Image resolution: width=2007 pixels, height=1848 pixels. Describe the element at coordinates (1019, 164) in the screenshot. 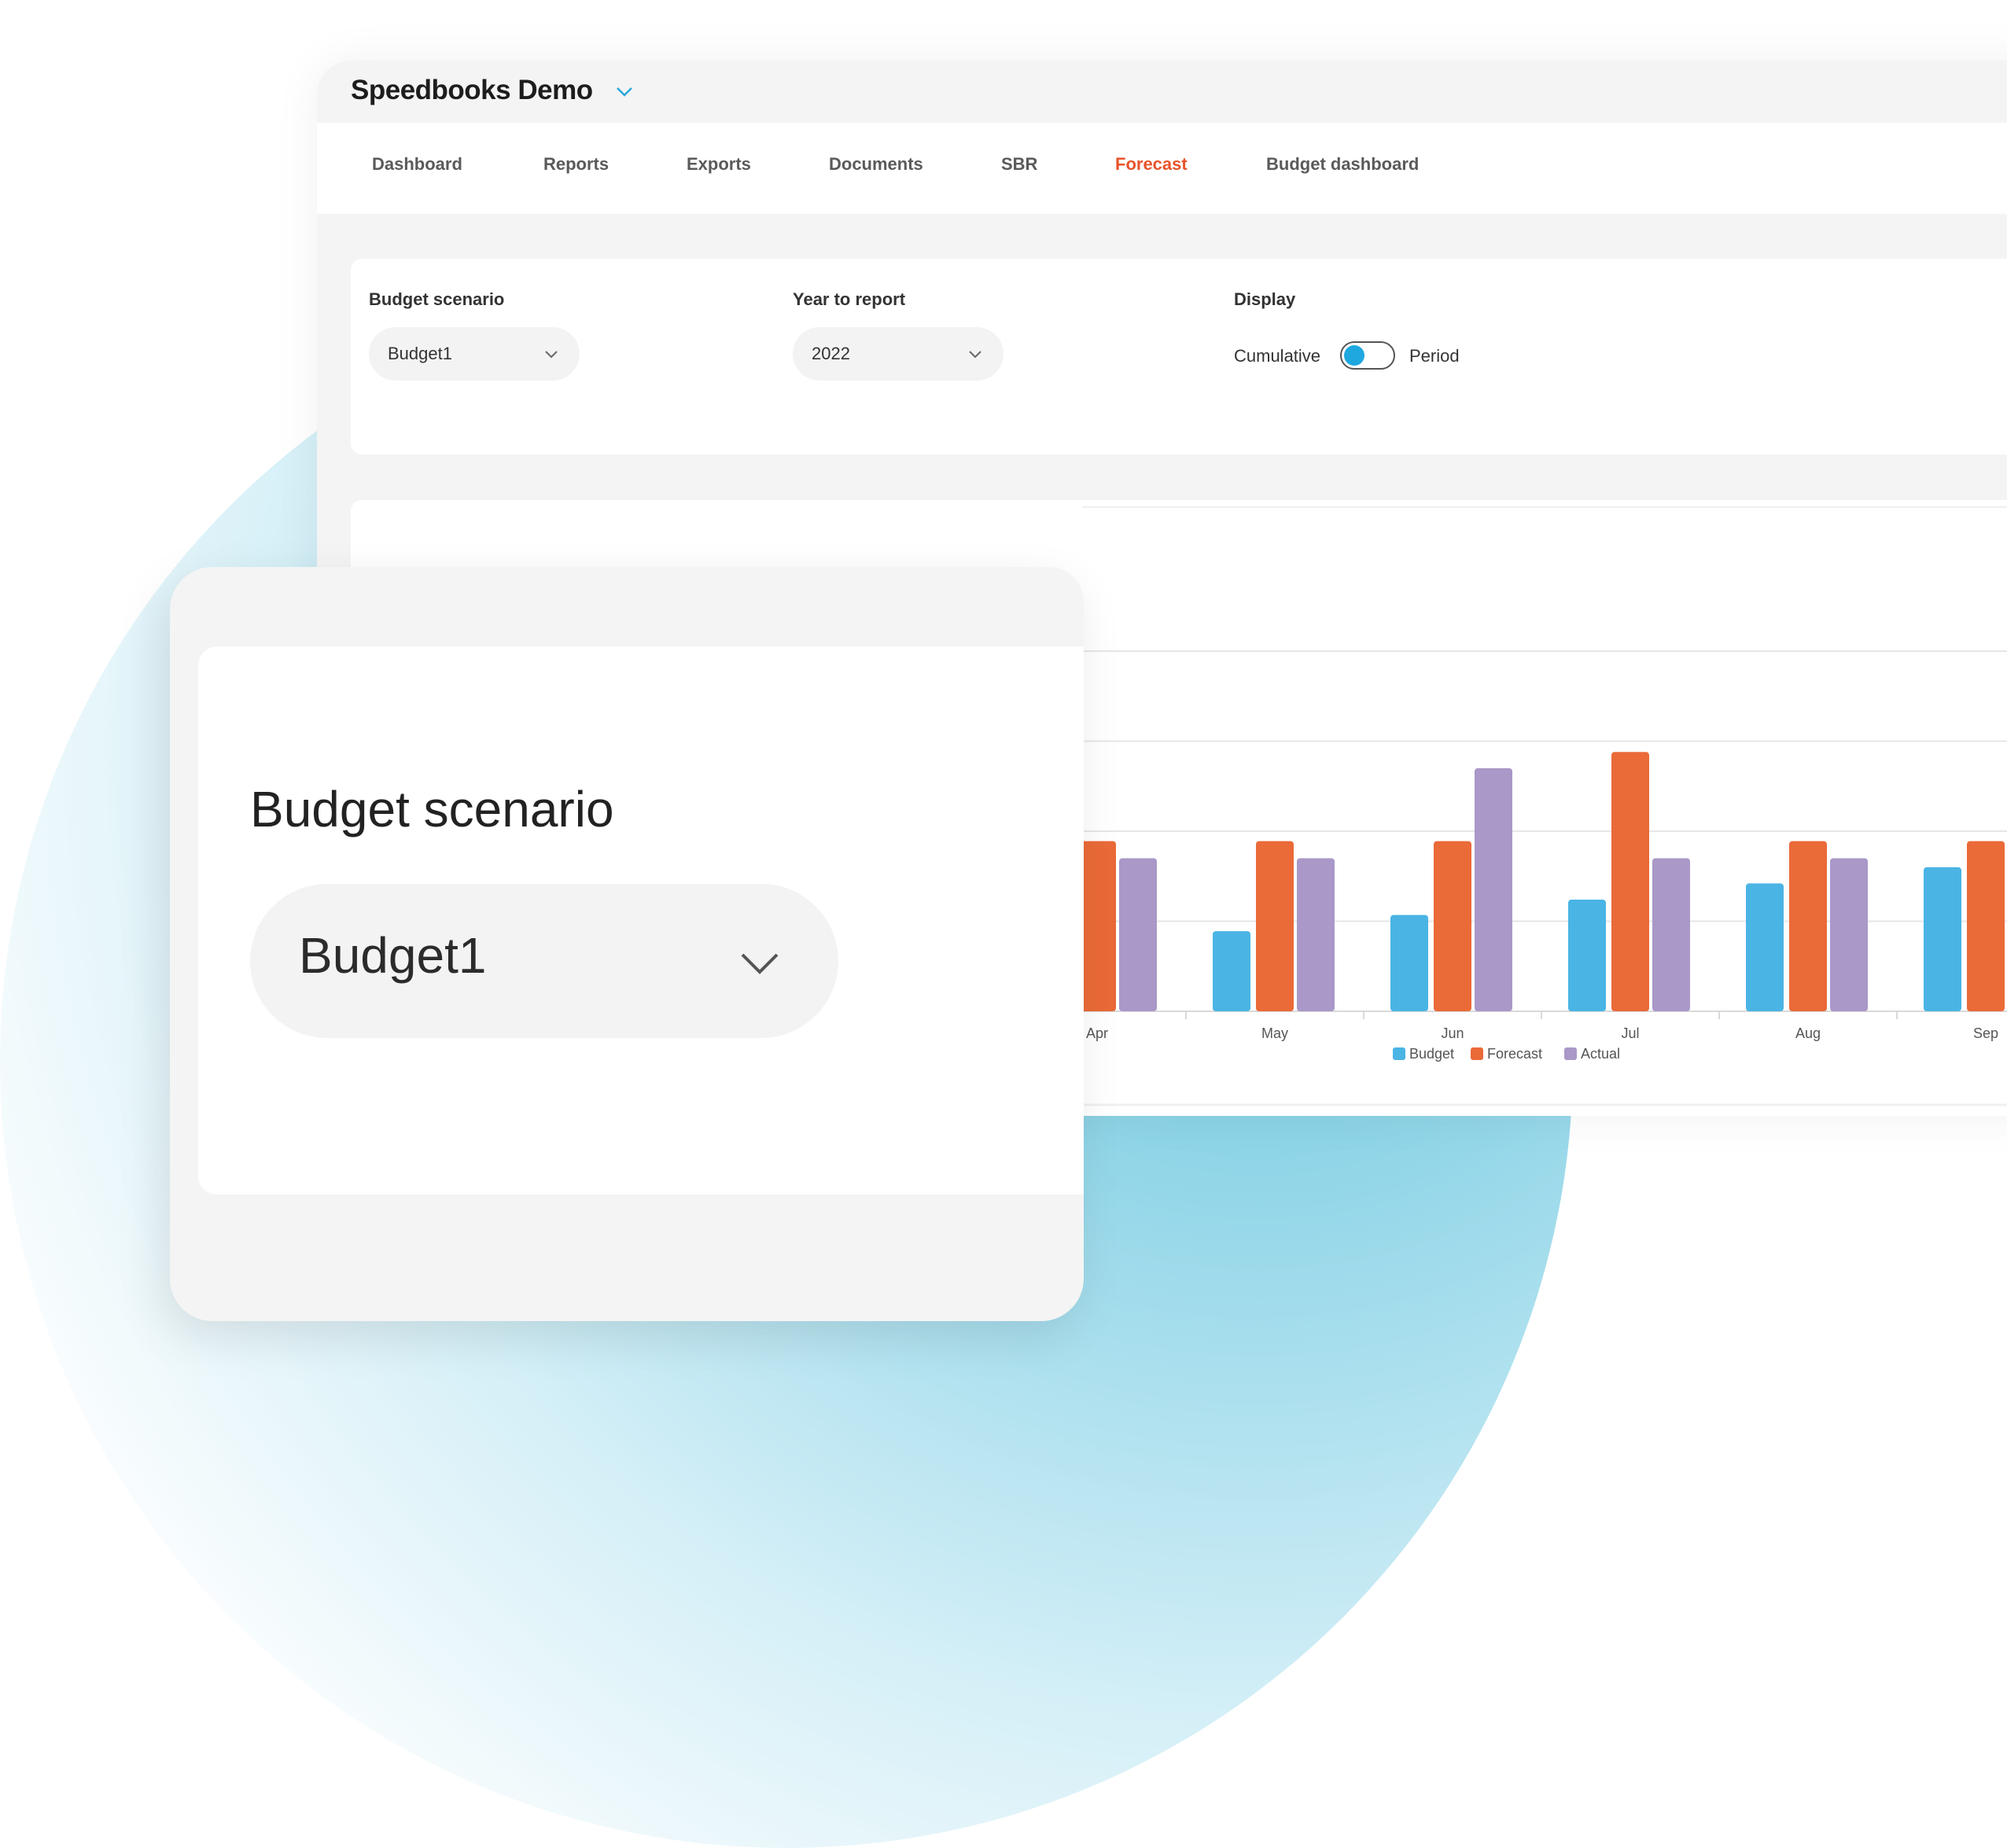

I see `nav-sbr: SBR` at that location.